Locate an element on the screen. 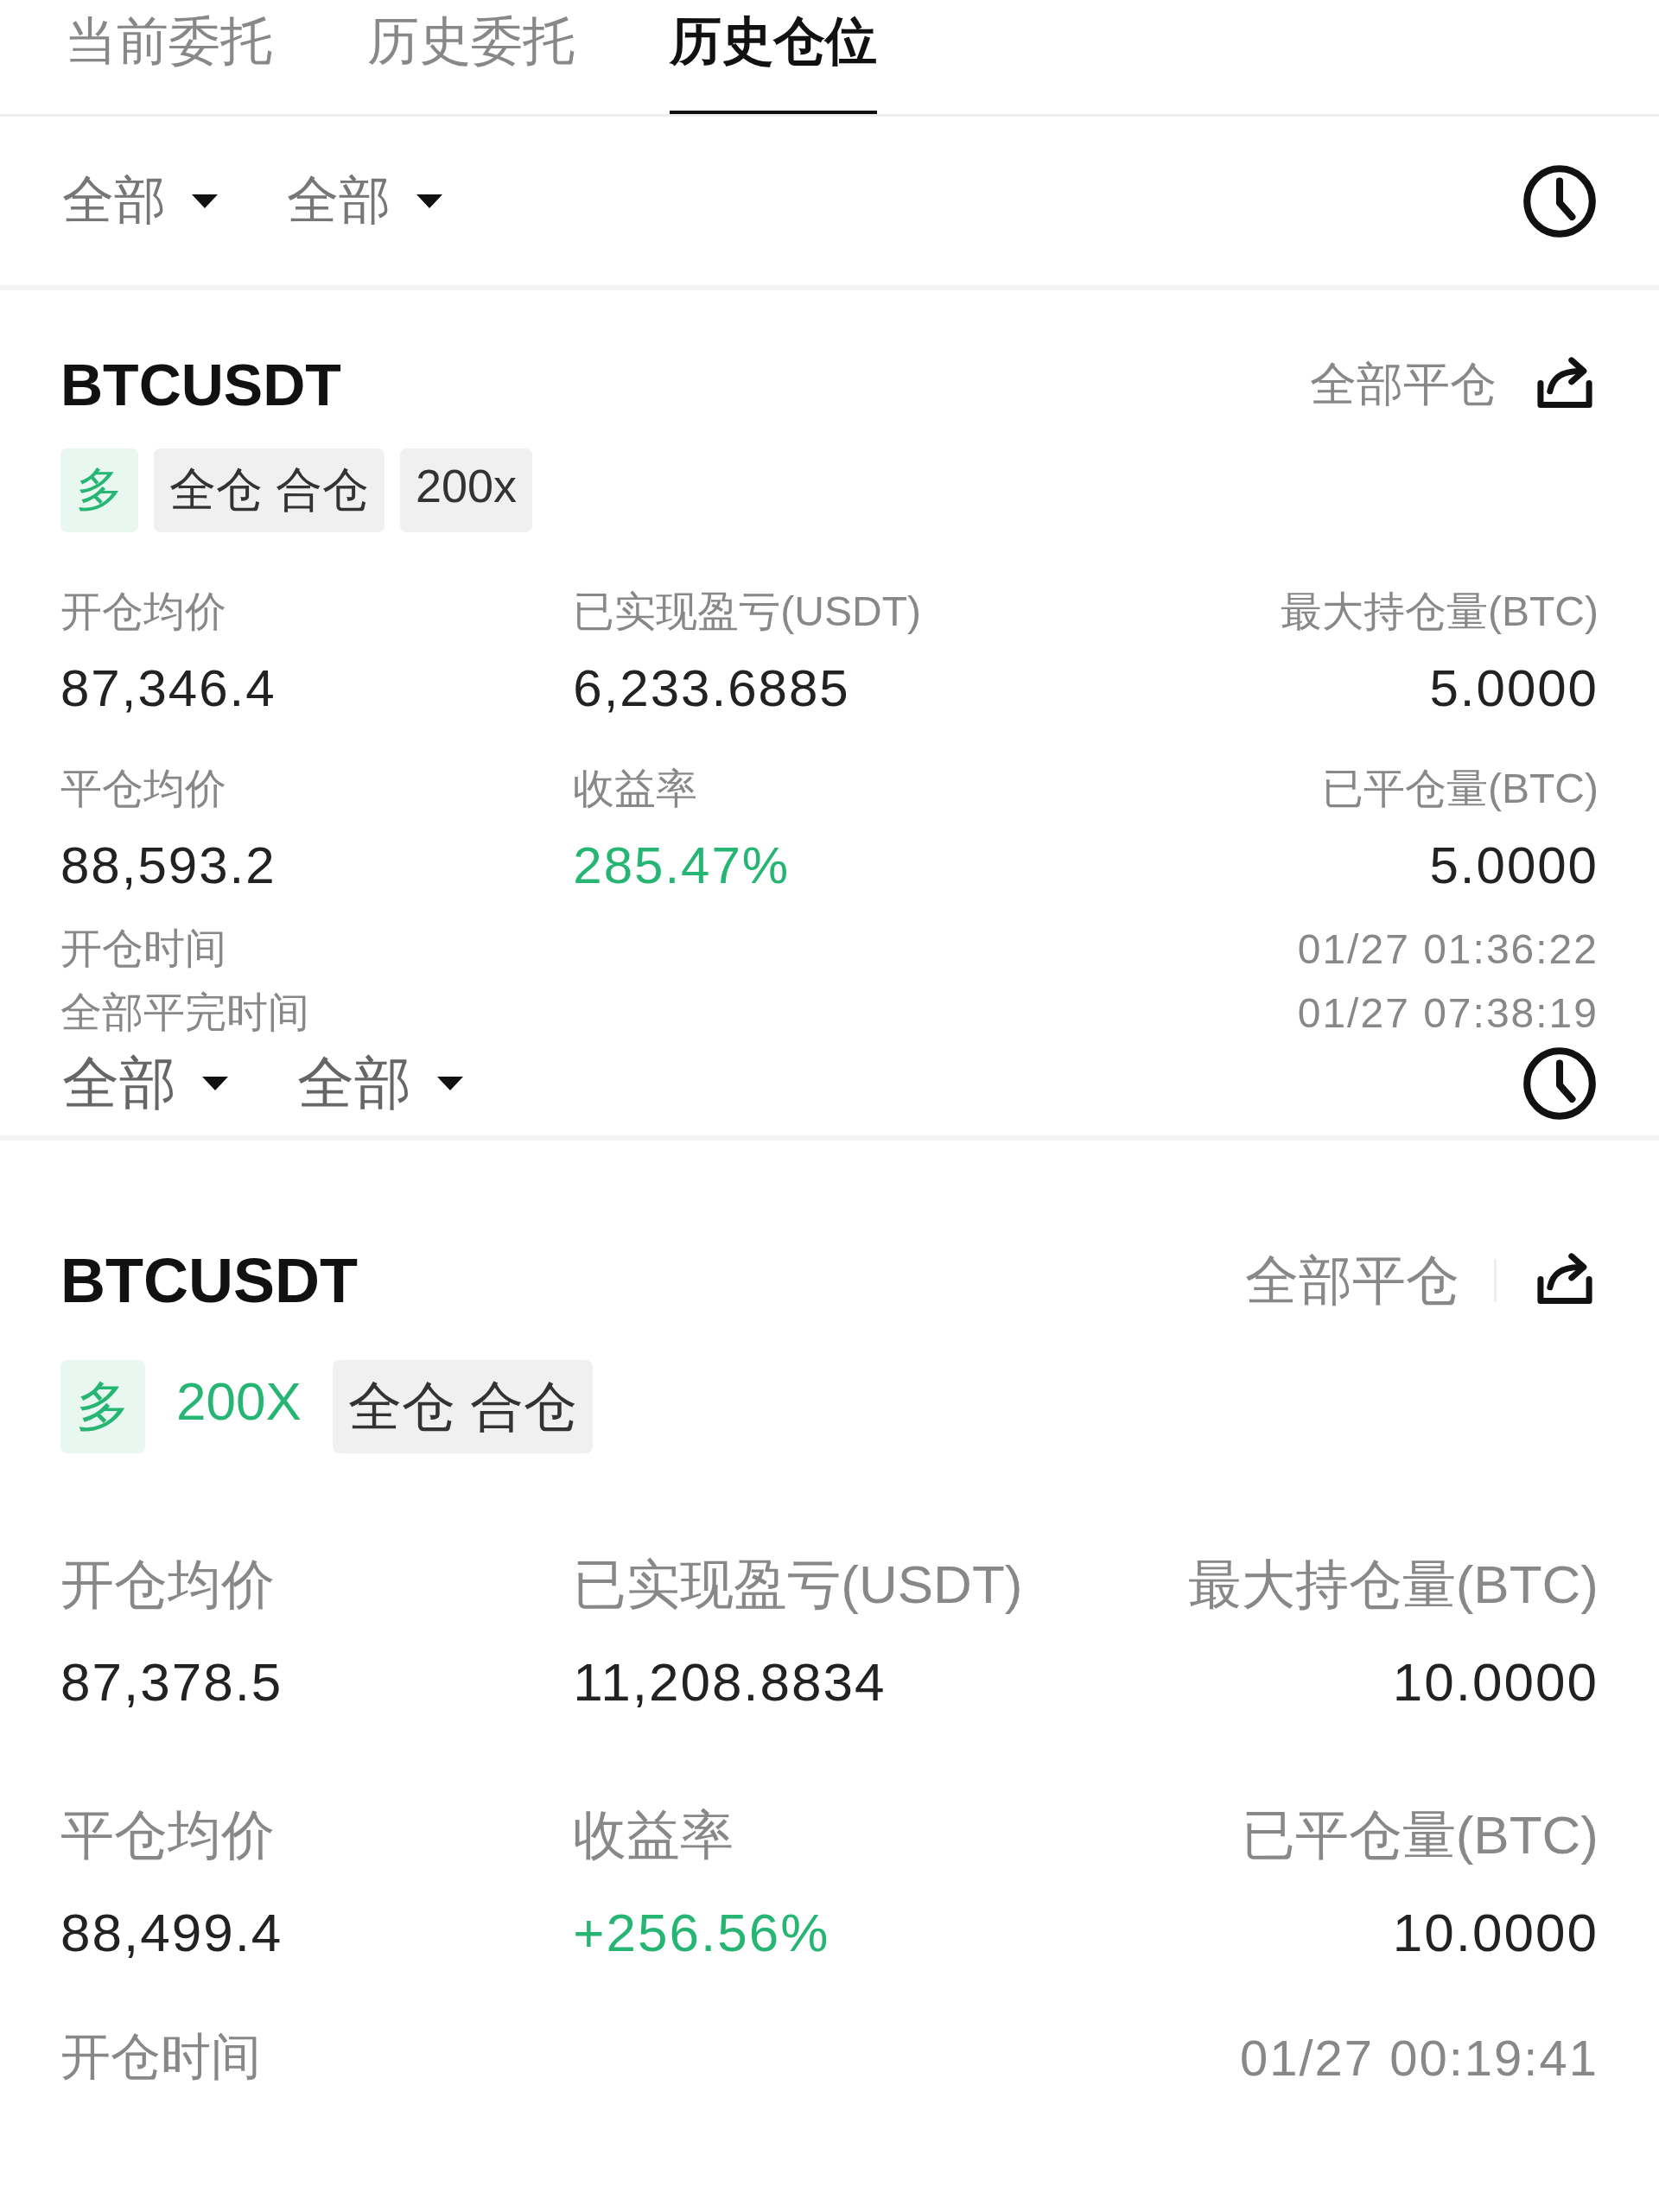  stat-value: 87,378.5 is located at coordinates (172, 1682).